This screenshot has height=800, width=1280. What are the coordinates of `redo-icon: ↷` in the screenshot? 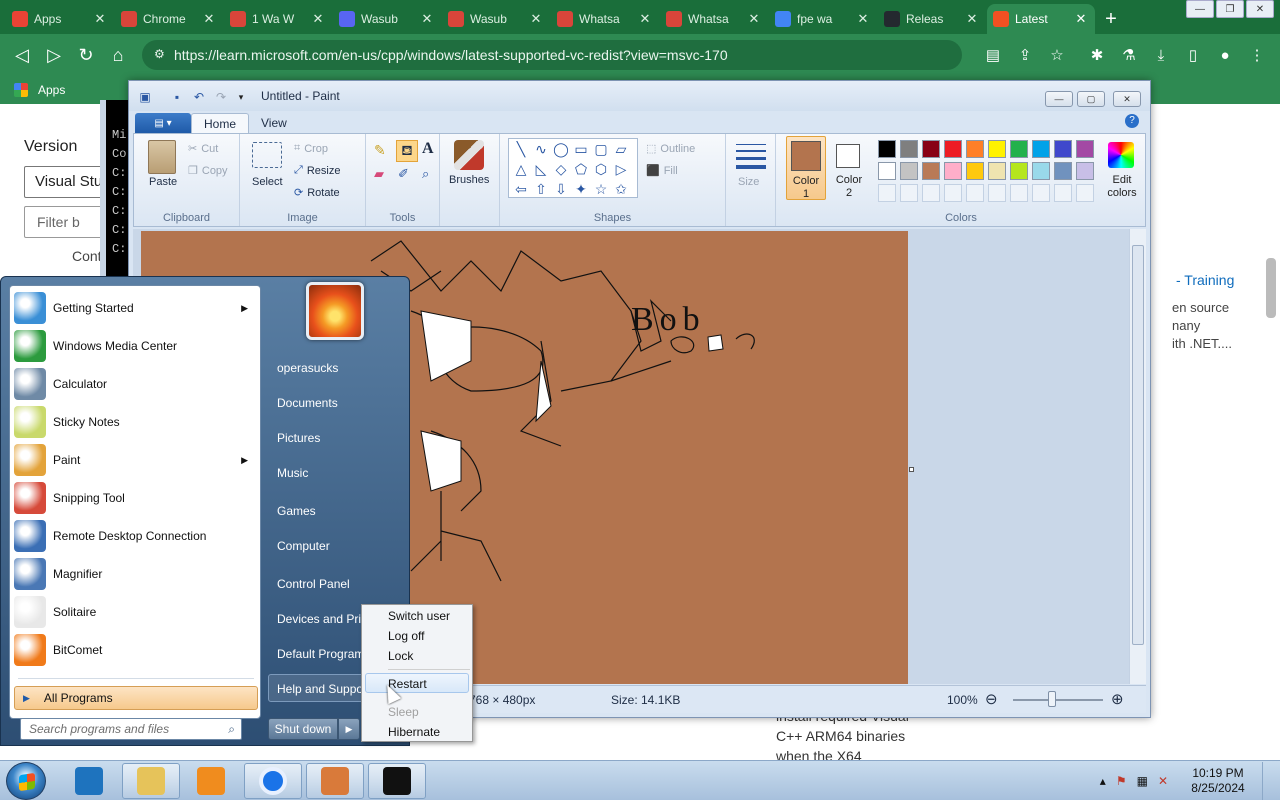 It's located at (221, 97).